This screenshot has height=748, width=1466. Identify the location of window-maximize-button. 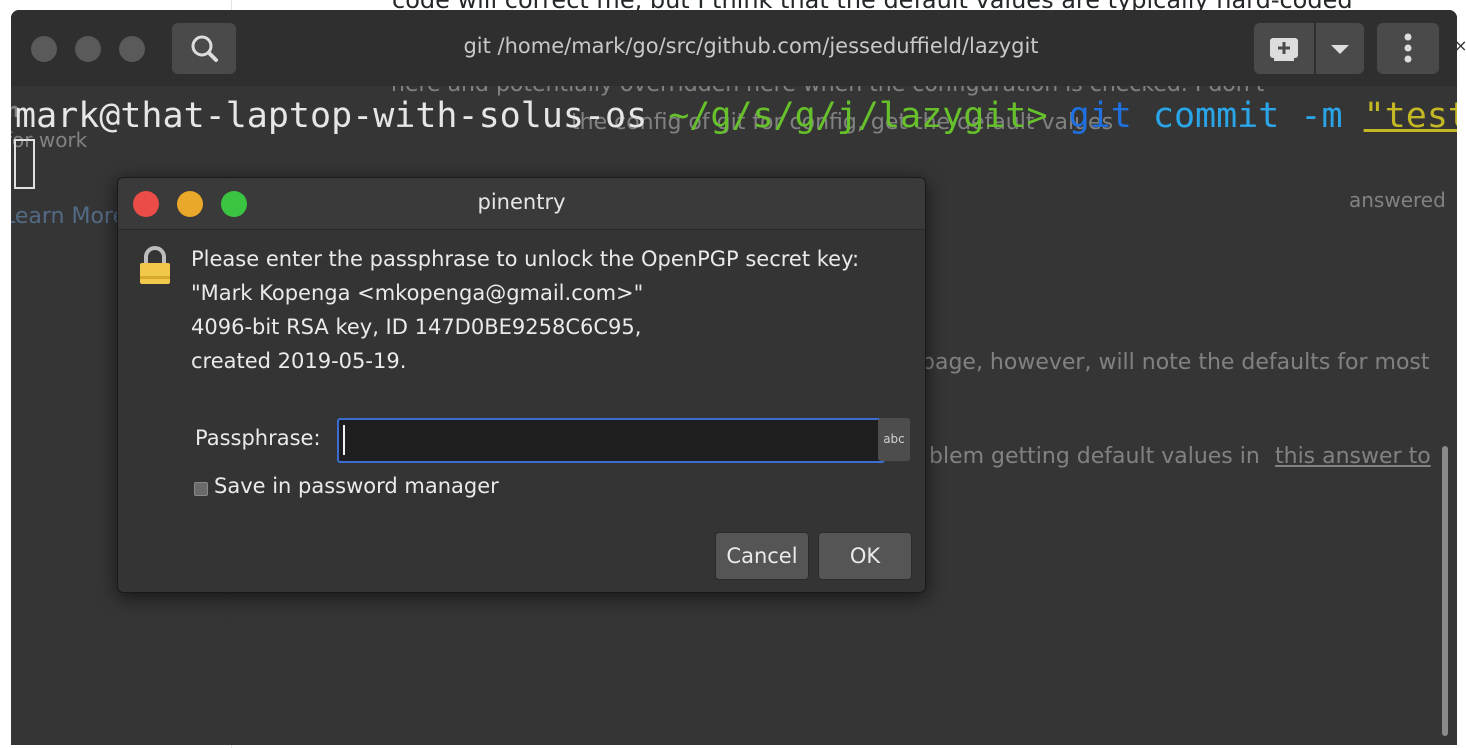
(132, 49).